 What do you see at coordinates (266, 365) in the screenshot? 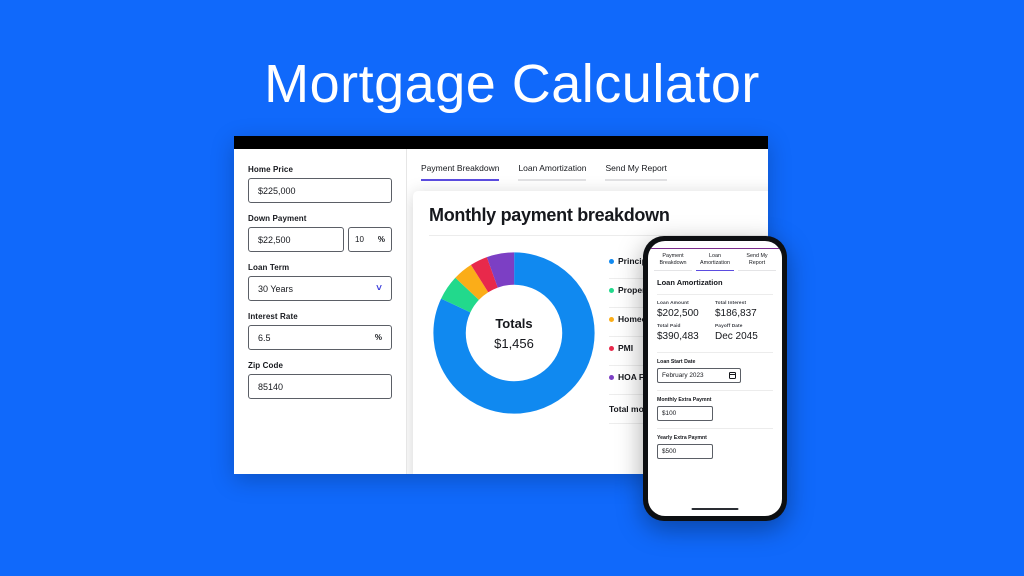
I see `zip-code-label: Zip Code` at bounding box center [266, 365].